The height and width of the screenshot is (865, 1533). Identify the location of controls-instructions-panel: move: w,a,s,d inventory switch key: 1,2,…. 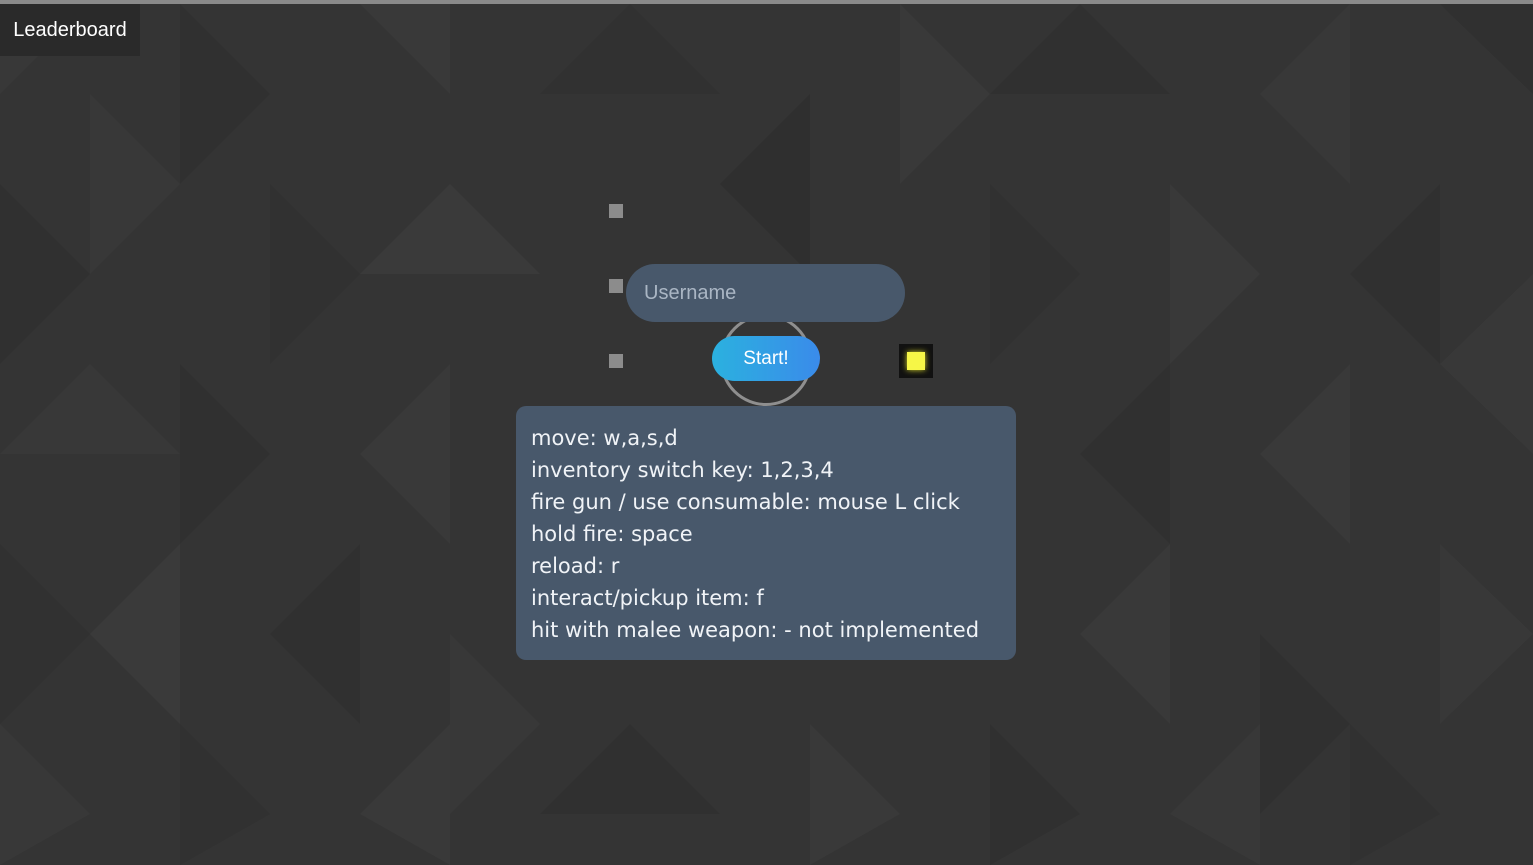
(766, 533).